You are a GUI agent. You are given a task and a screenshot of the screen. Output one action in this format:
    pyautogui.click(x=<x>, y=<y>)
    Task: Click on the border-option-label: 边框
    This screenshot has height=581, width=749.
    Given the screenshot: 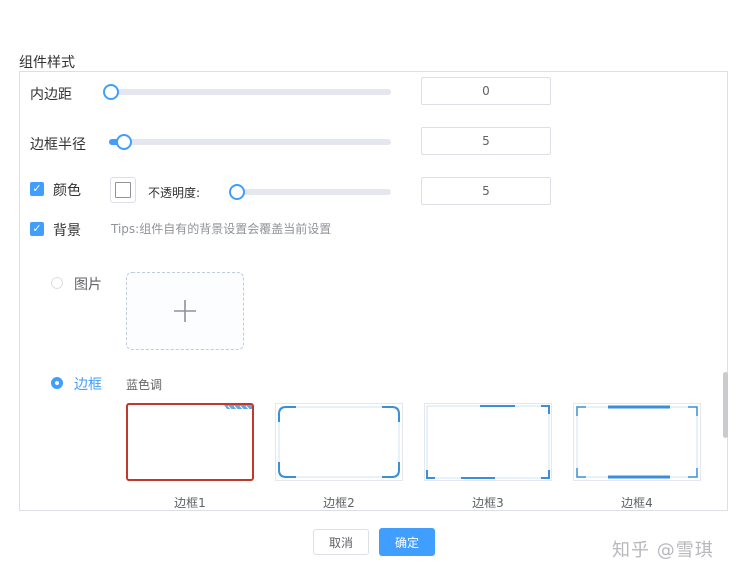 What is the action you would take?
    pyautogui.click(x=88, y=384)
    